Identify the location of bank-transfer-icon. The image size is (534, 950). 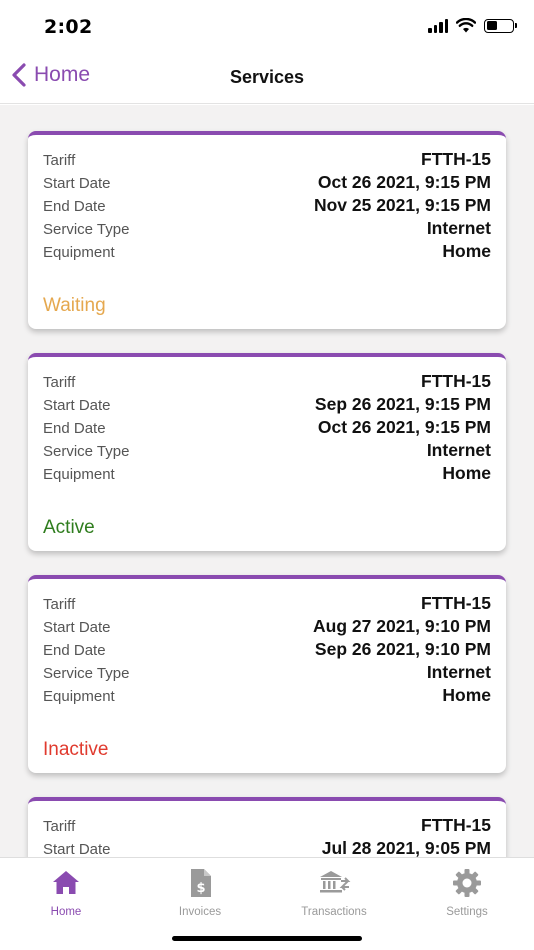
(335, 882).